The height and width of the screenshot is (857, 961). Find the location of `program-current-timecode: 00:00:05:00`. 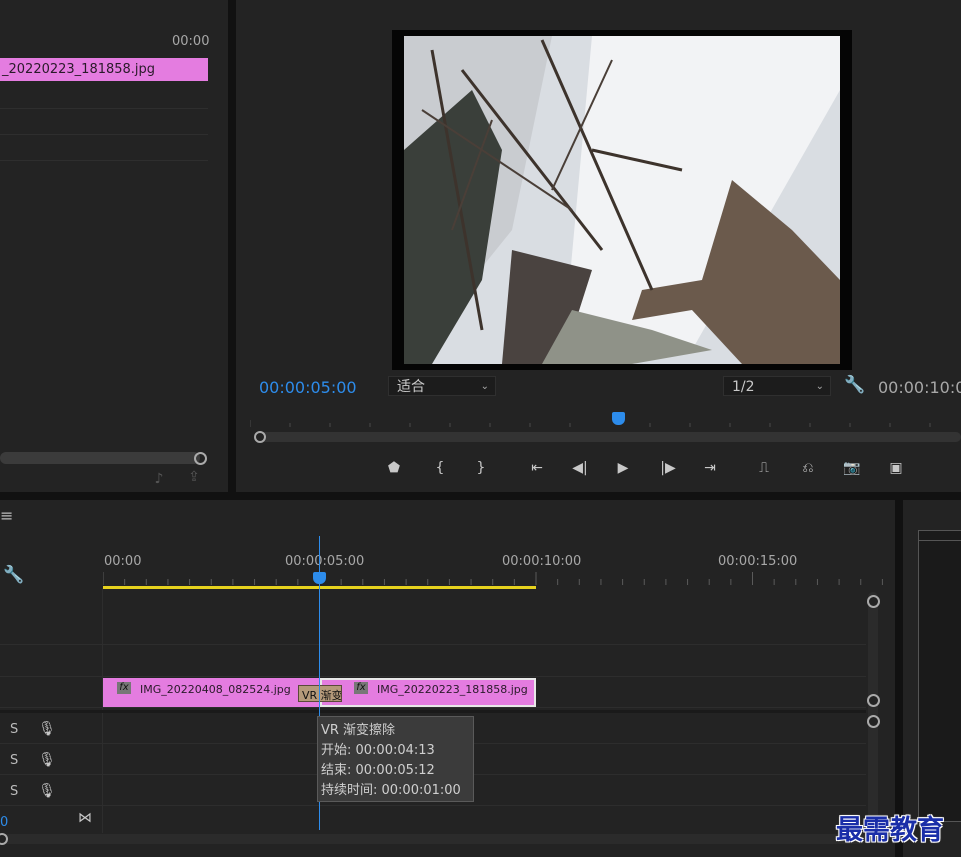

program-current-timecode: 00:00:05:00 is located at coordinates (308, 387).